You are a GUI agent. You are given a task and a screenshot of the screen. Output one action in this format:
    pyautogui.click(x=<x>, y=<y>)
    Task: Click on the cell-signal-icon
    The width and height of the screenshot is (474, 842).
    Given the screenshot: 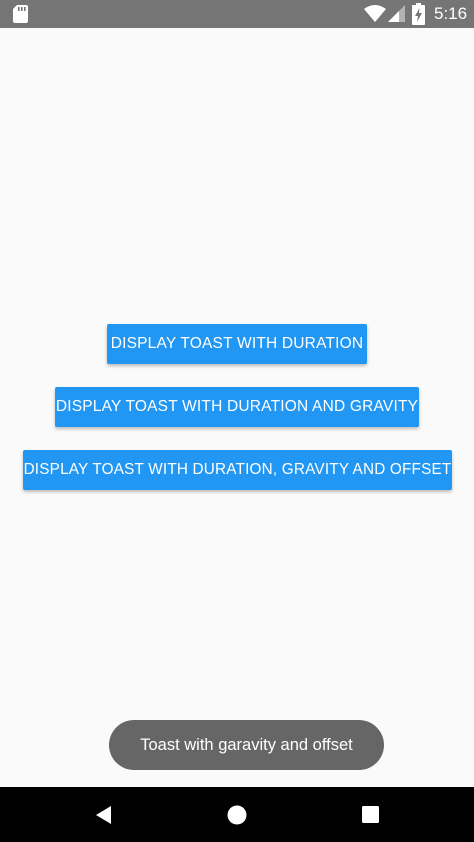 What is the action you would take?
    pyautogui.click(x=396, y=13)
    